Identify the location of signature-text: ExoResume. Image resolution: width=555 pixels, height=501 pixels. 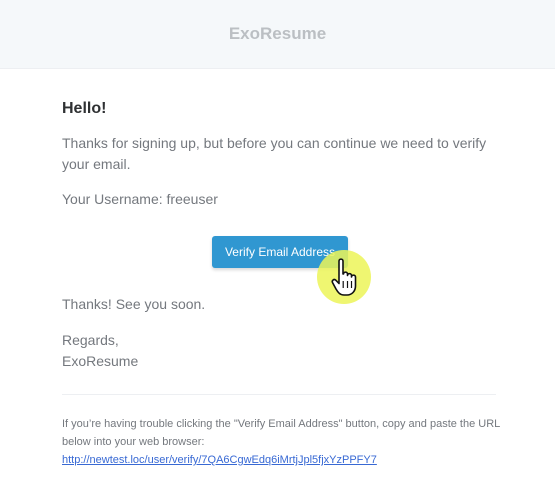
(100, 361).